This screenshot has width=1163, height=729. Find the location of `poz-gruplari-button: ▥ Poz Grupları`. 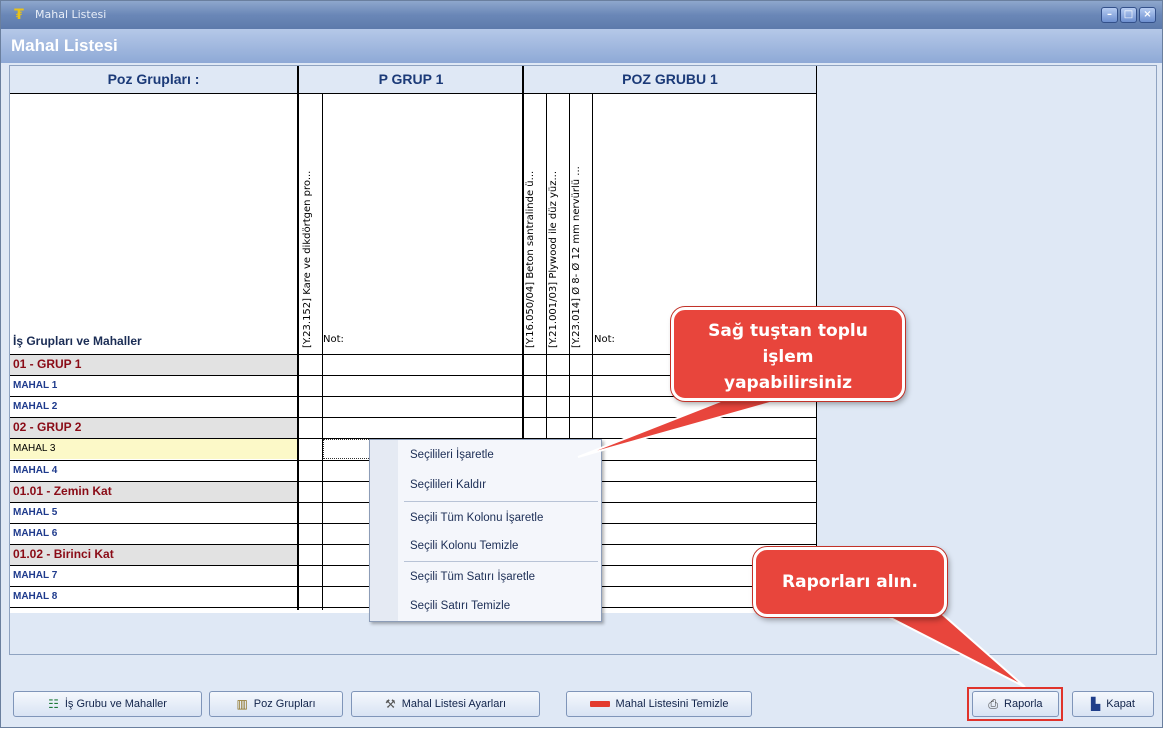

poz-gruplari-button: ▥ Poz Grupları is located at coordinates (276, 704).